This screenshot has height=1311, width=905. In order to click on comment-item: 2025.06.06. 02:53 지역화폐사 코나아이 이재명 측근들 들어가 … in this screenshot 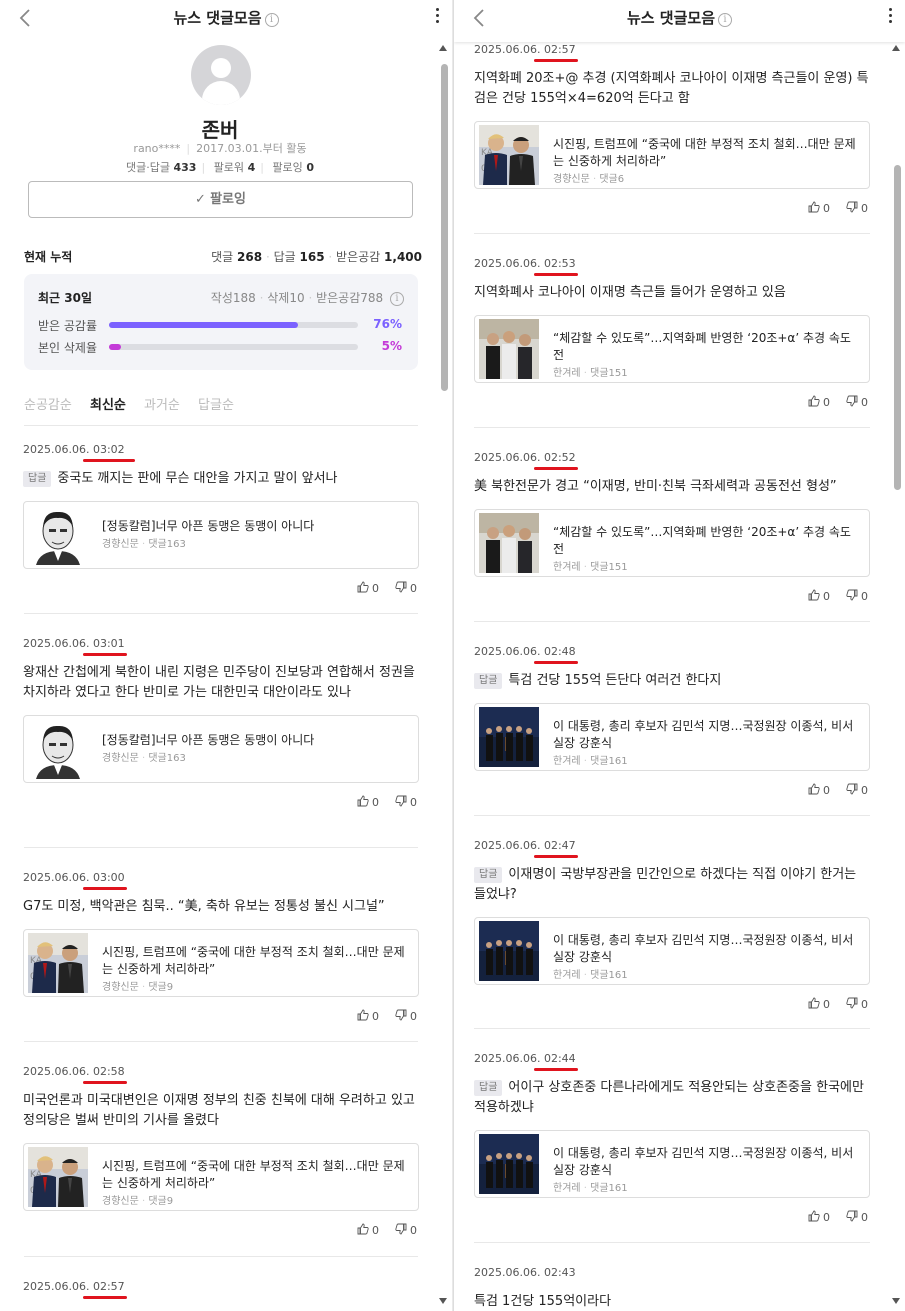, I will do `click(672, 342)`.